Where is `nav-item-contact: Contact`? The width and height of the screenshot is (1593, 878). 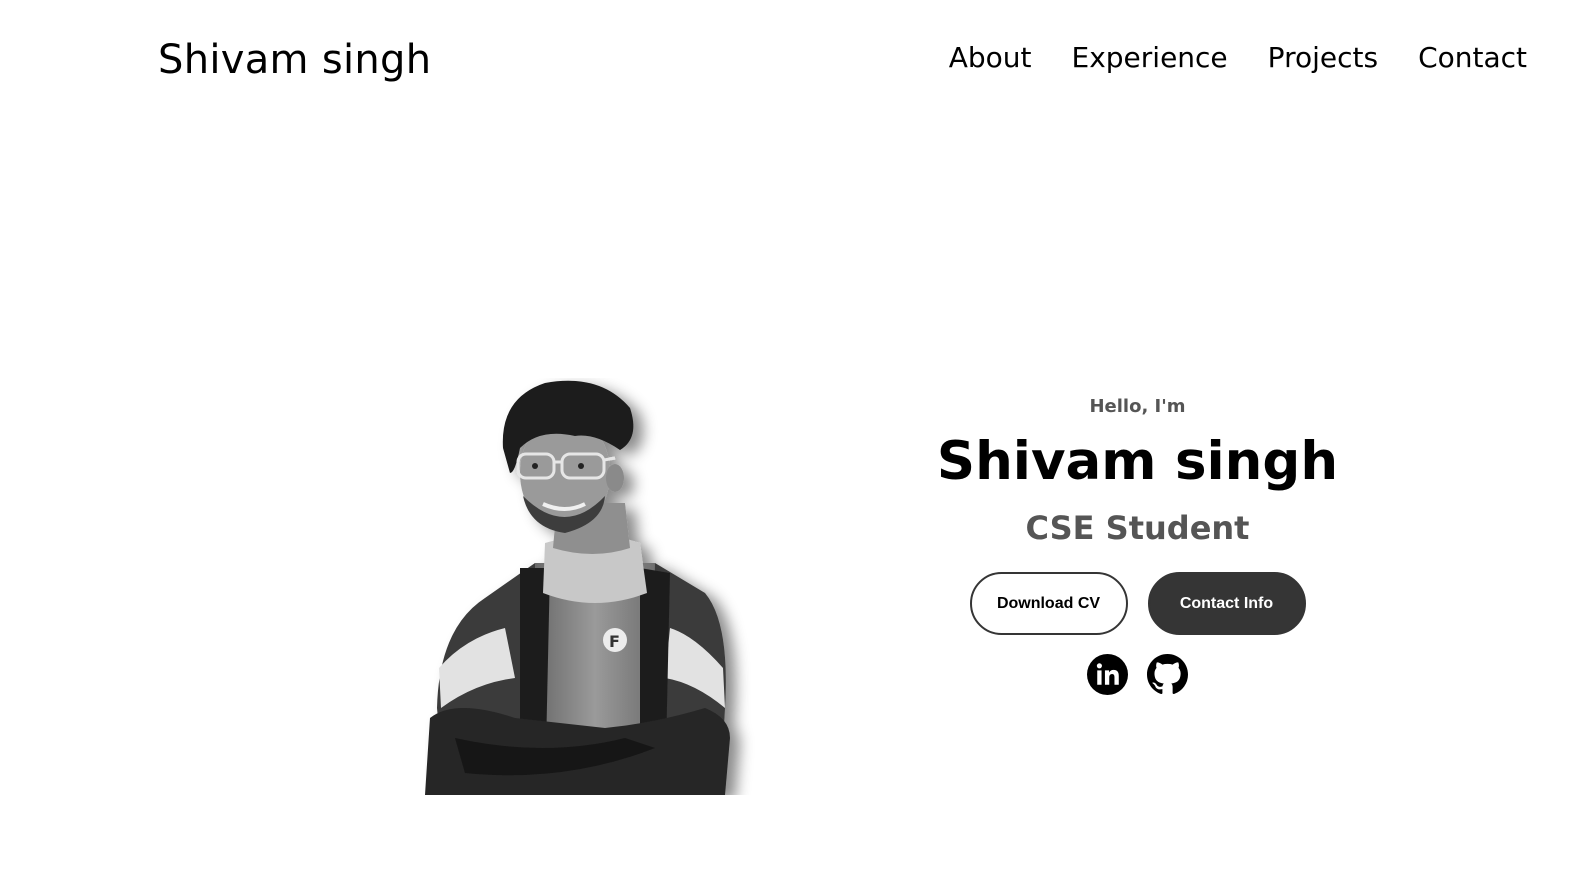
nav-item-contact: Contact is located at coordinates (1472, 57).